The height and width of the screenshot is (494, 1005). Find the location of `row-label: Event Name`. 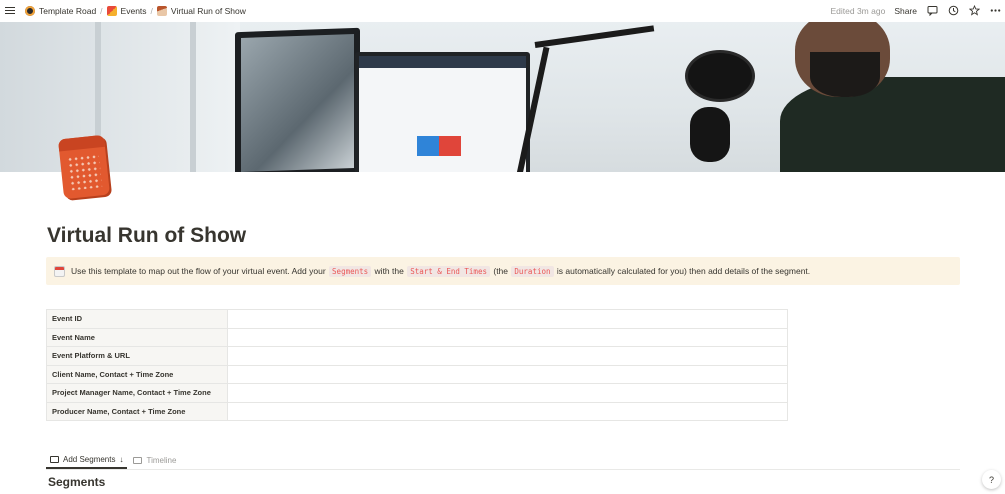

row-label: Event Name is located at coordinates (137, 337).